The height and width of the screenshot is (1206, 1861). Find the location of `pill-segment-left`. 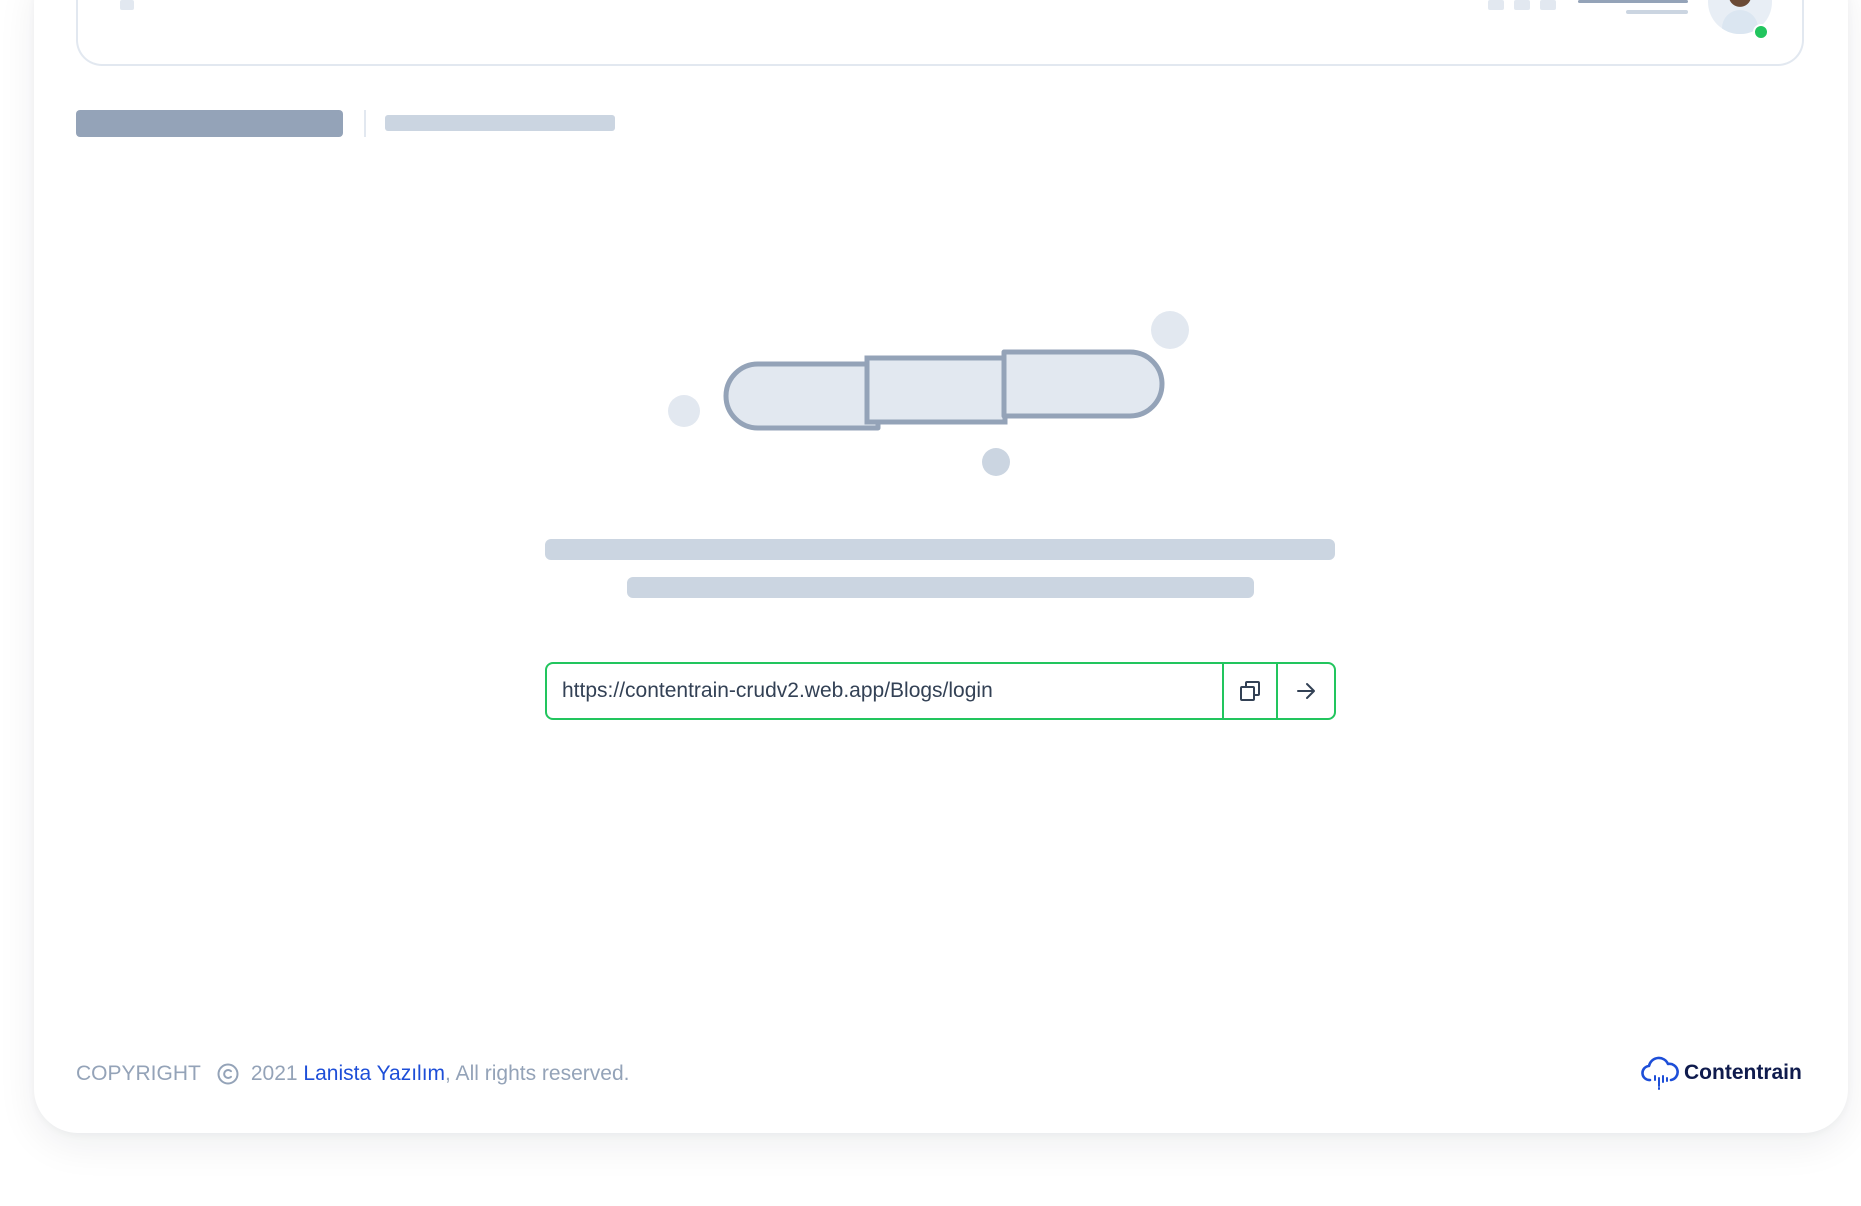

pill-segment-left is located at coordinates (802, 396).